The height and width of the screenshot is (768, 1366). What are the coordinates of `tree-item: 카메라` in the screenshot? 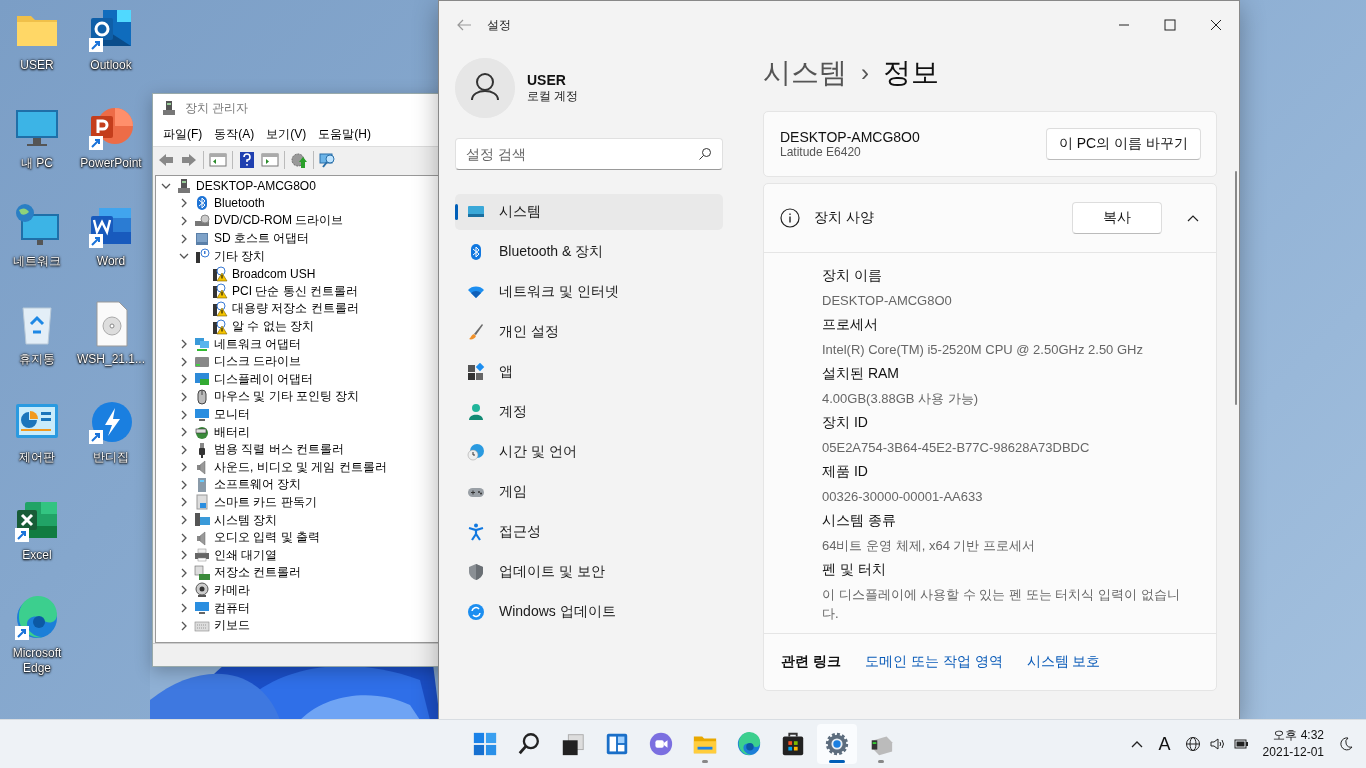 It's located at (232, 590).